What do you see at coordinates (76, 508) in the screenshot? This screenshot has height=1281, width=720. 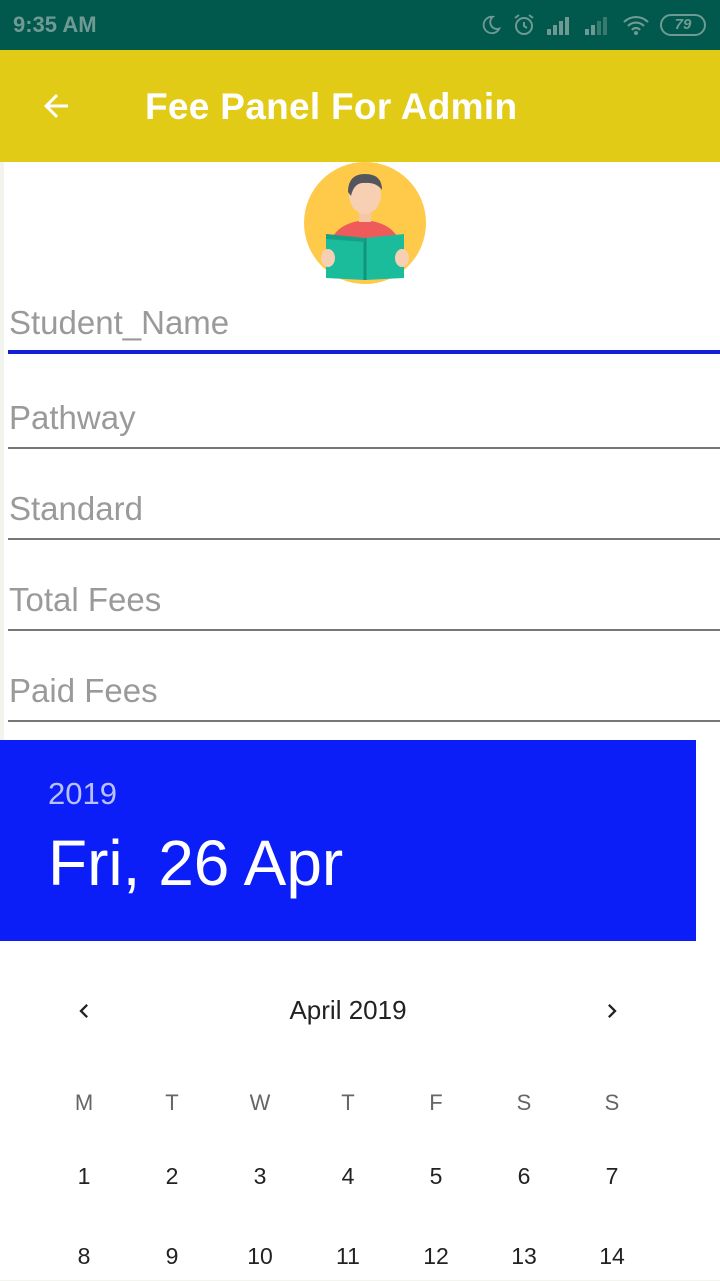 I see `standard-placeholder: Standard` at bounding box center [76, 508].